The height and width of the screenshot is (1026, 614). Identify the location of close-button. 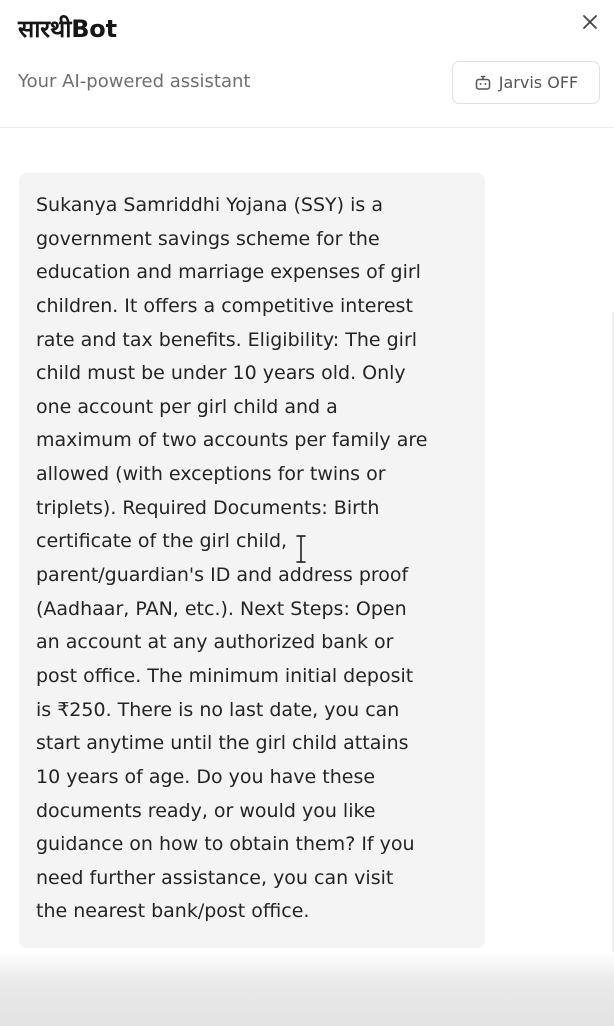
(590, 22).